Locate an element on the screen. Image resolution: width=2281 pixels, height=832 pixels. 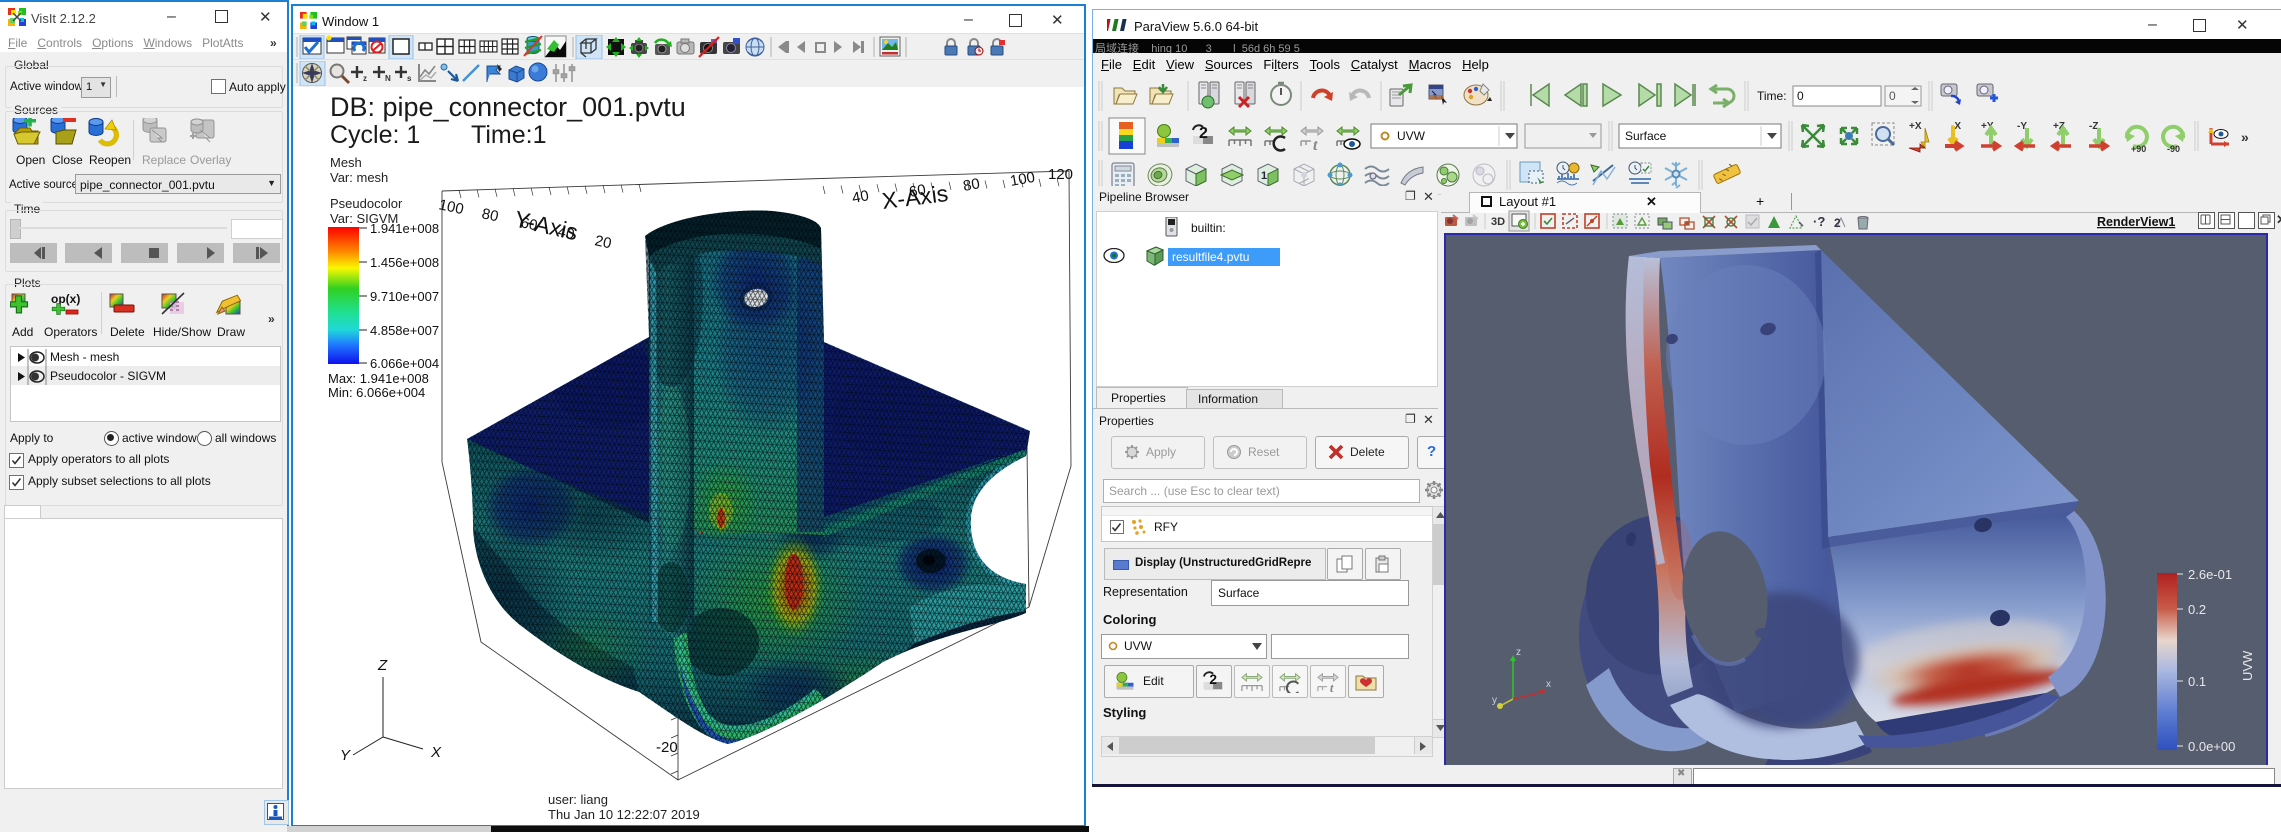
svg-text: X-Axis is located at coordinates (914, 197).